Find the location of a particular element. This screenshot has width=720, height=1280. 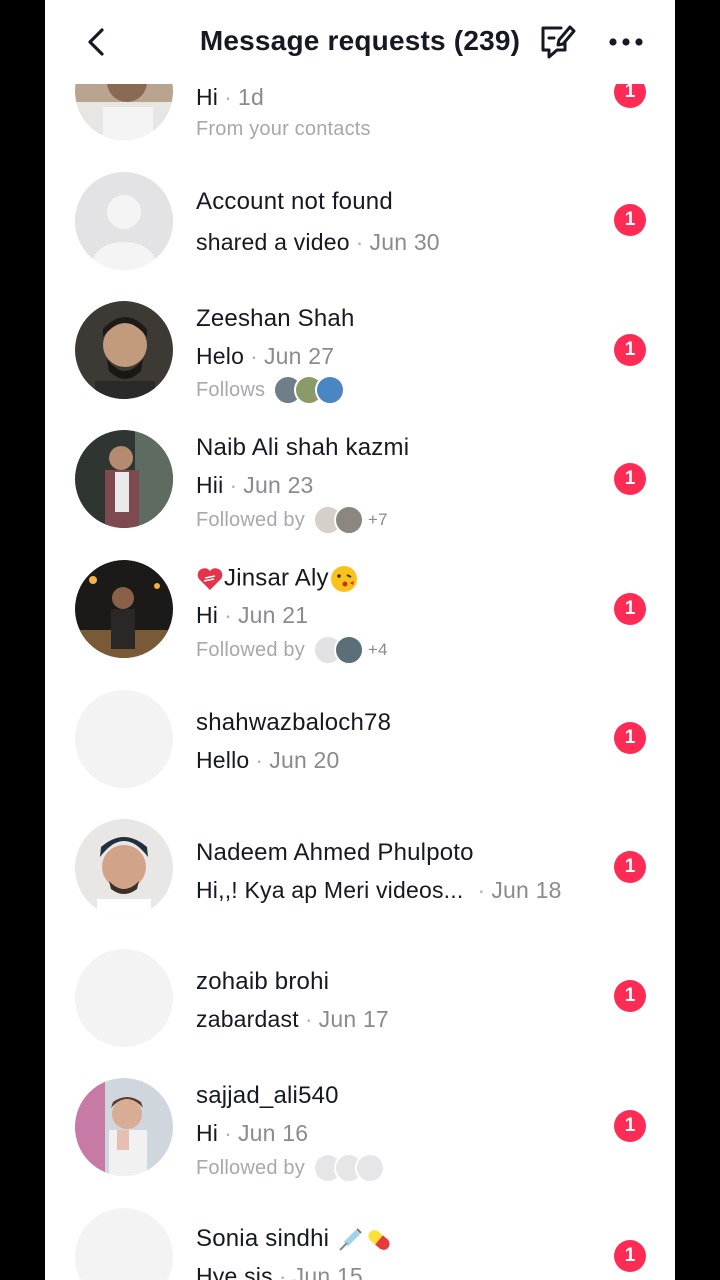

contact-note: From your contacts is located at coordinates (283, 129).